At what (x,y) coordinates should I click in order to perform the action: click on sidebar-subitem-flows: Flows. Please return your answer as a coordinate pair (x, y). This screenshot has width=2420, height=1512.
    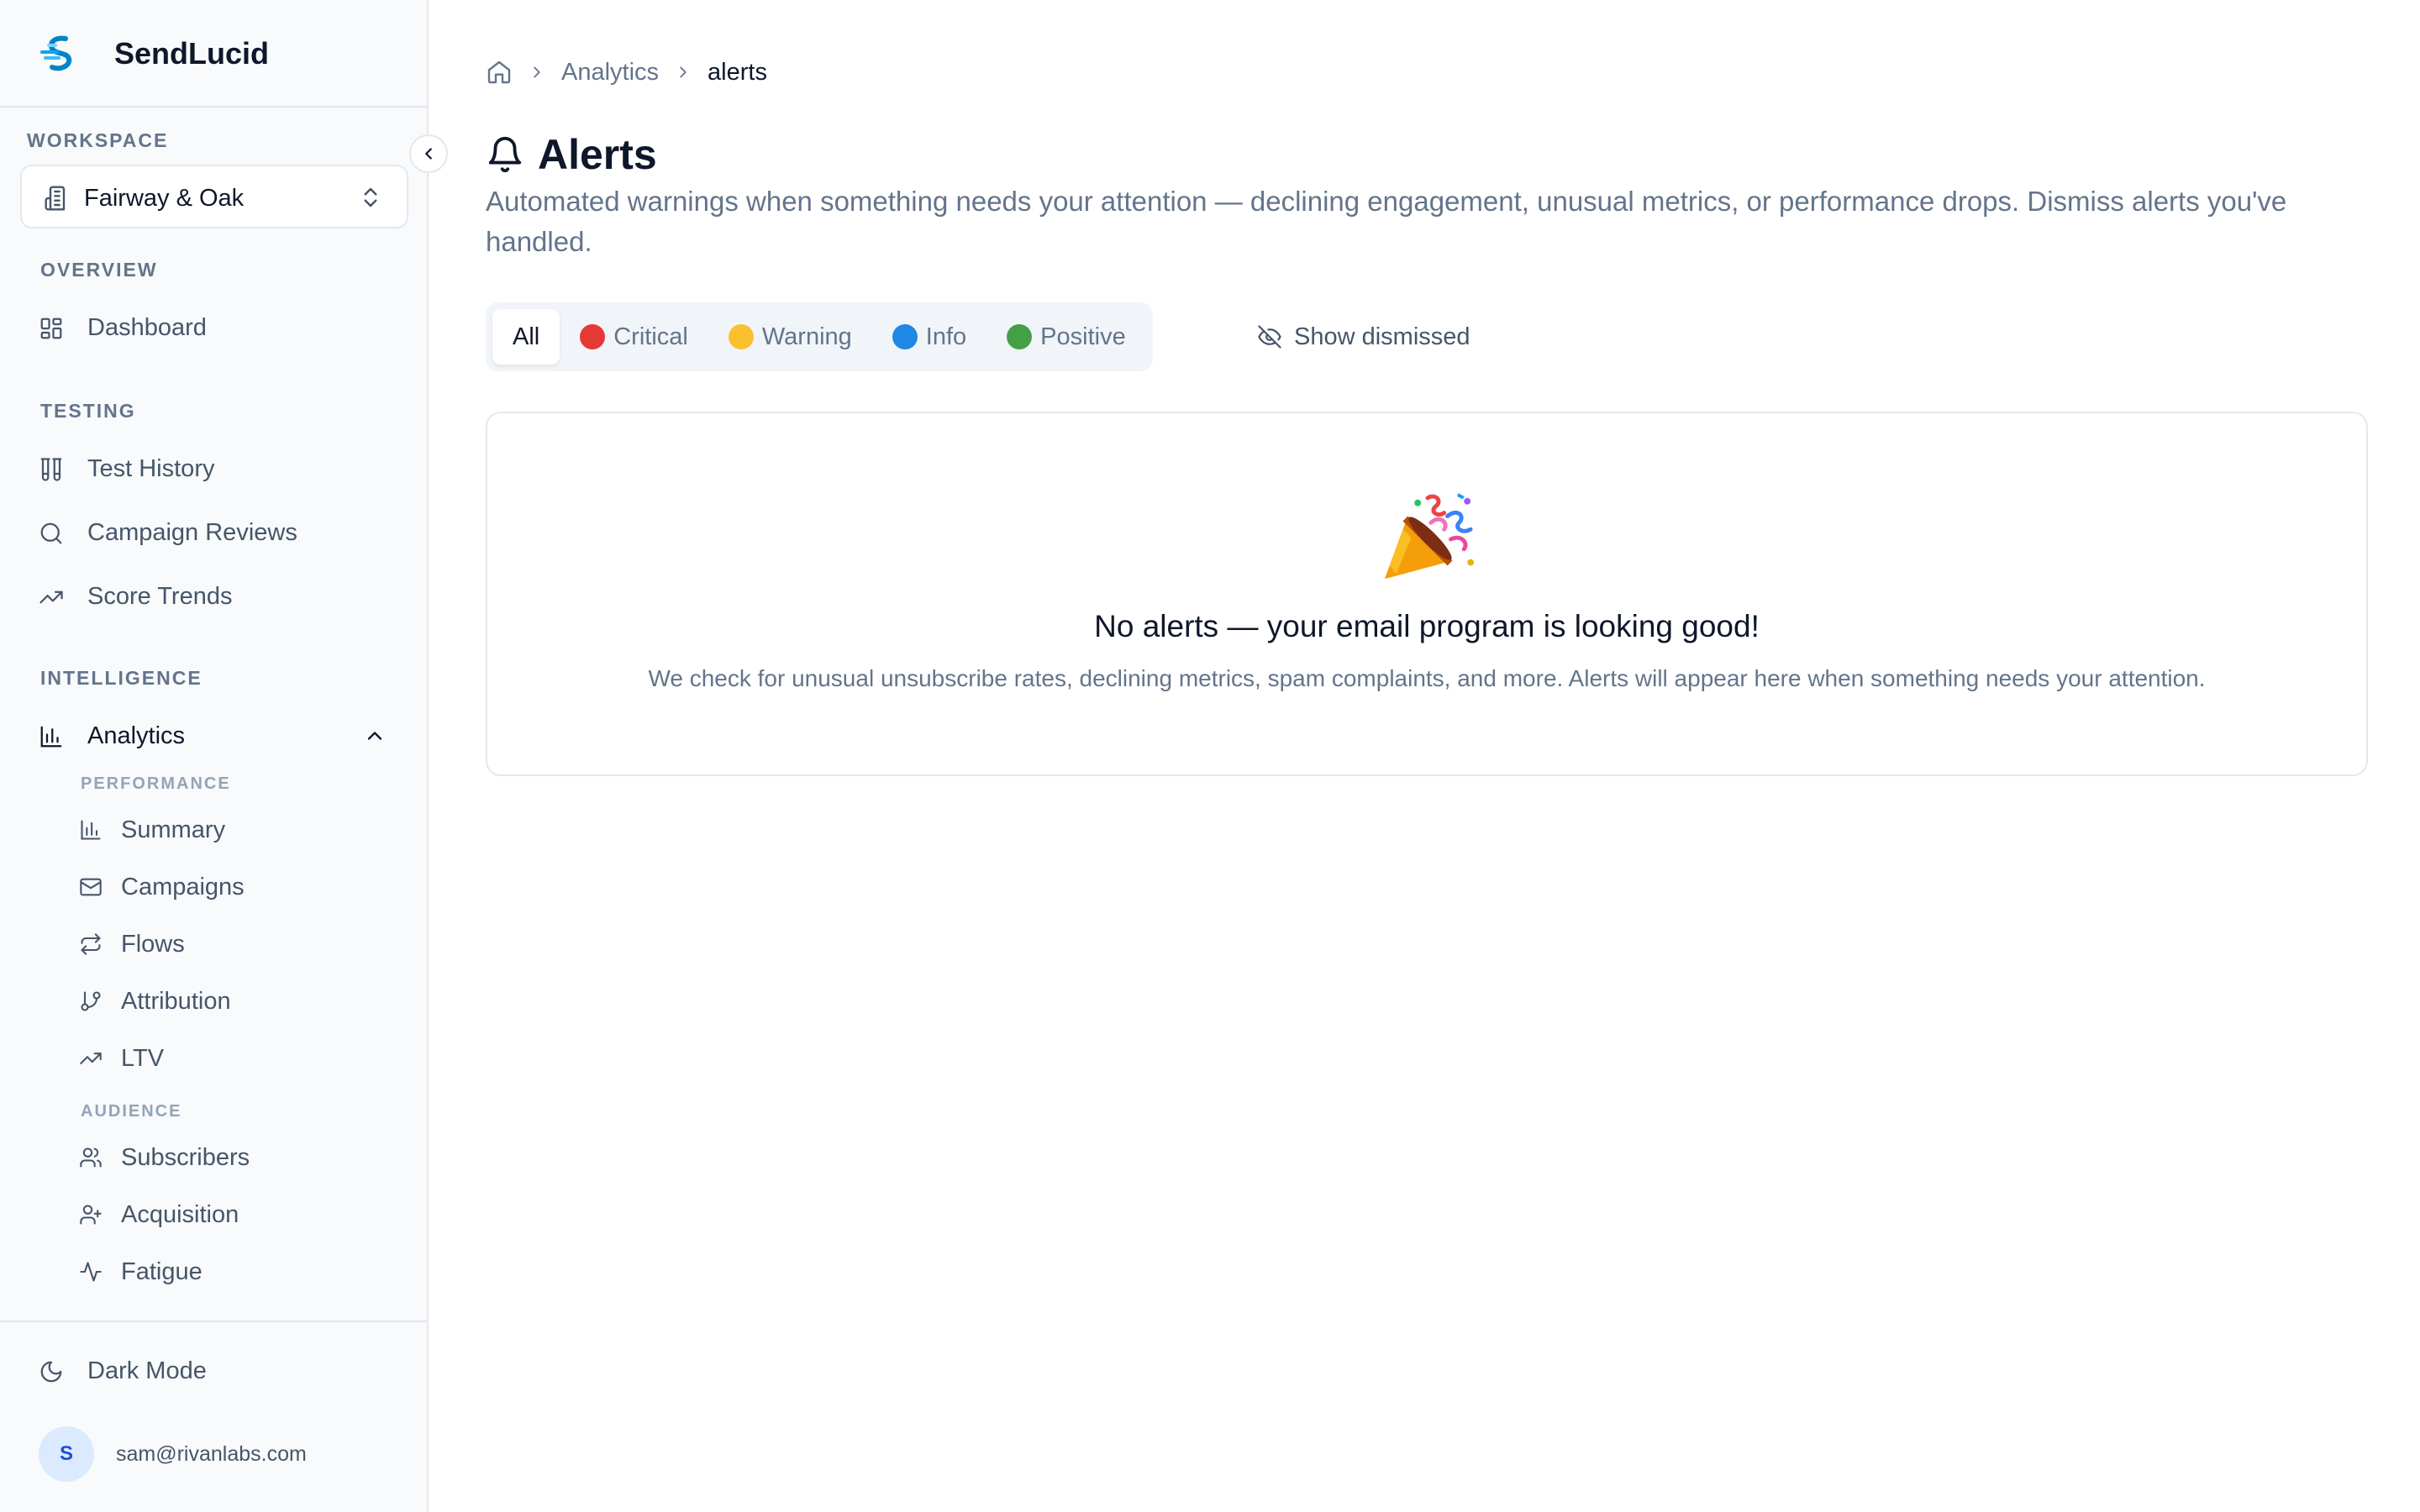
    Looking at the image, I should click on (235, 944).